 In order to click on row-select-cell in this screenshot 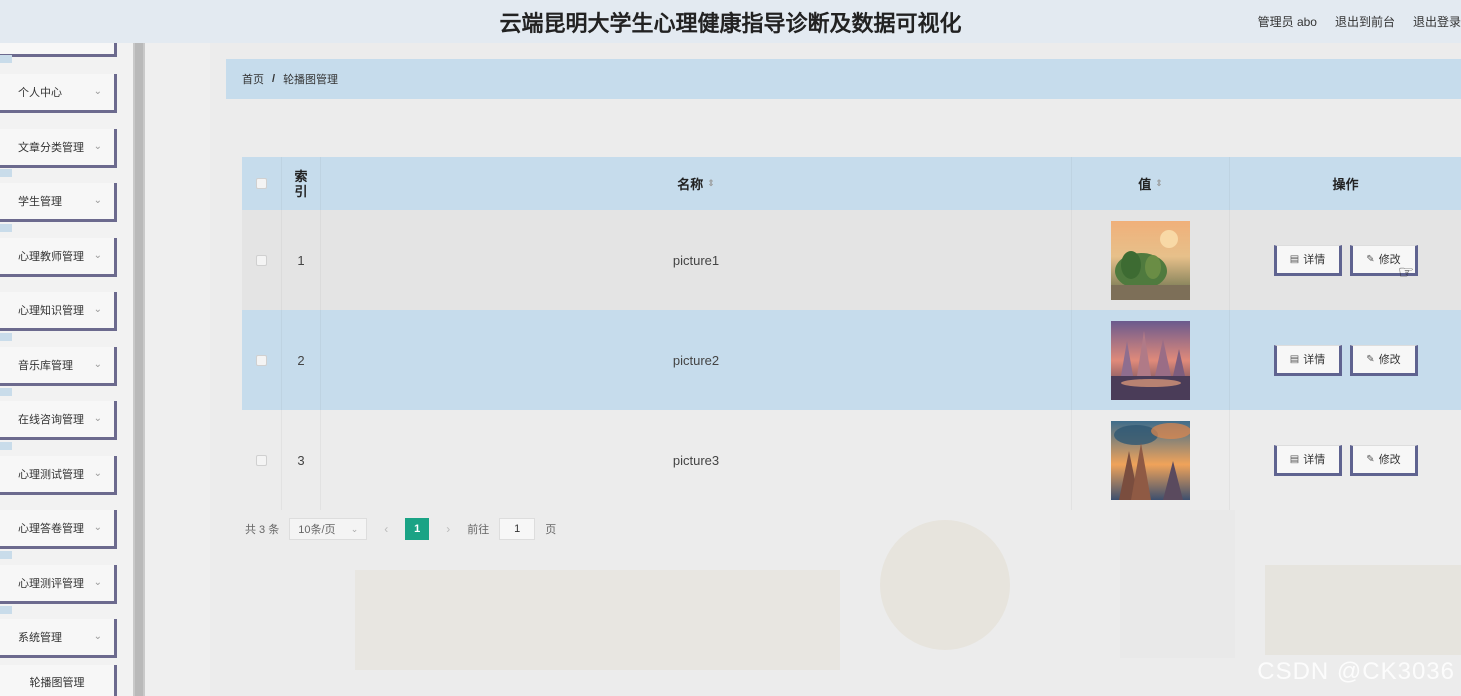, I will do `click(262, 360)`.